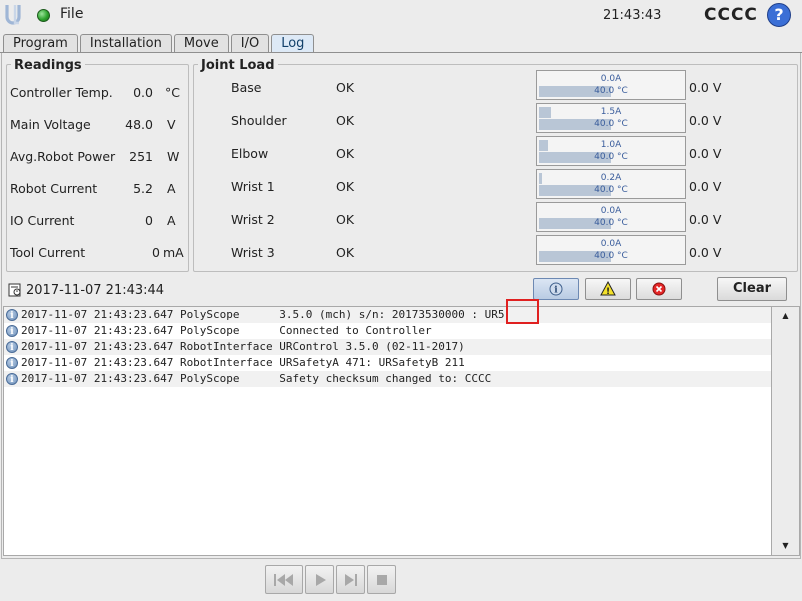 This screenshot has width=802, height=601. Describe the element at coordinates (43, 15) in the screenshot. I see `status-dot-icon` at that location.